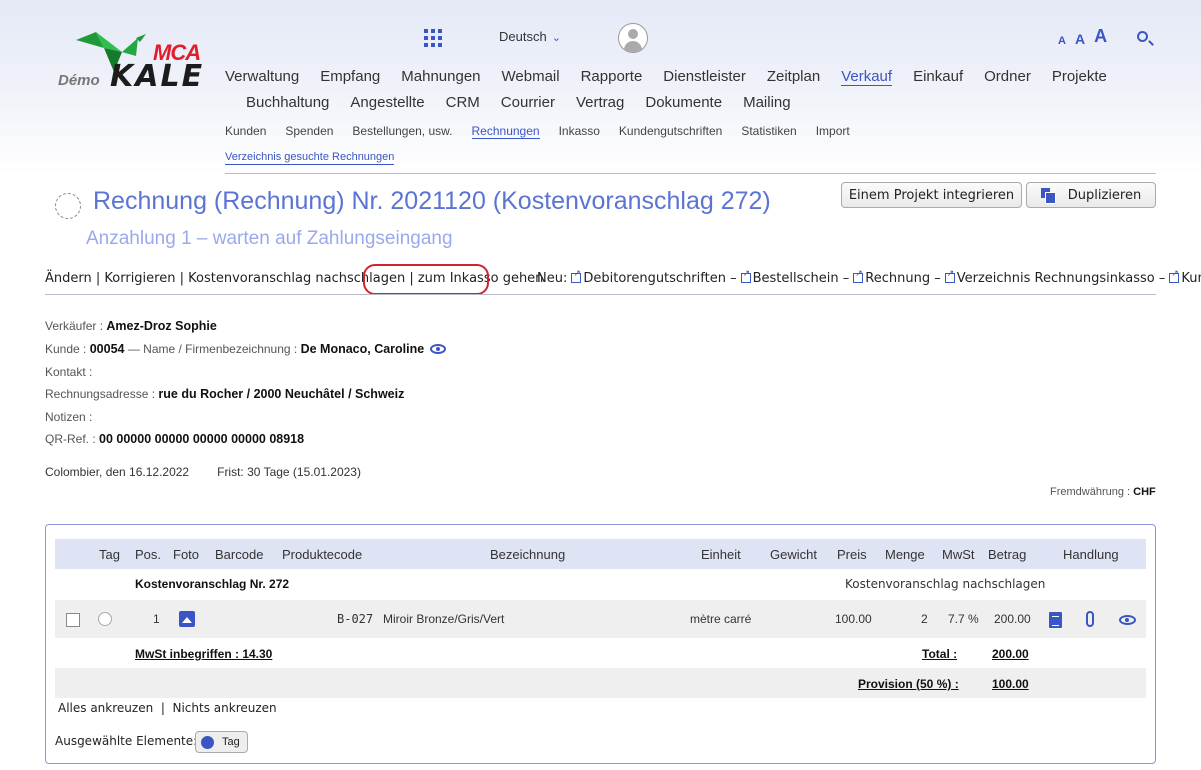  Describe the element at coordinates (1090, 492) in the screenshot. I see `currency-label: Fremdwährung :` at that location.